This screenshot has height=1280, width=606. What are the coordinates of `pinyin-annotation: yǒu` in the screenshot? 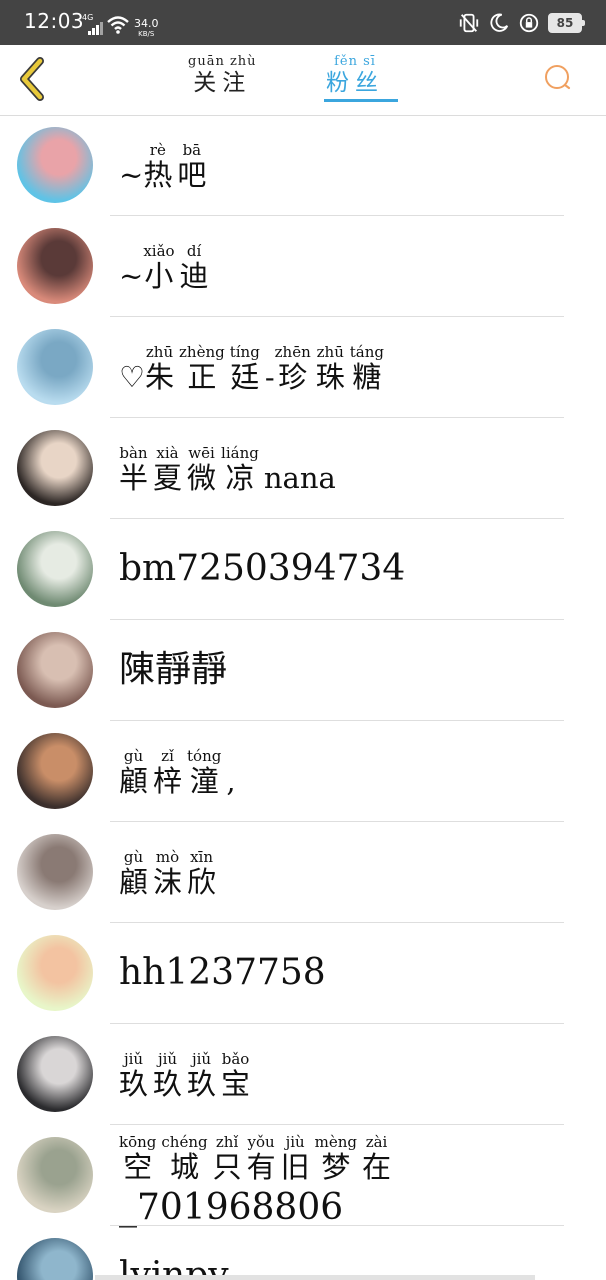 It's located at (261, 1142).